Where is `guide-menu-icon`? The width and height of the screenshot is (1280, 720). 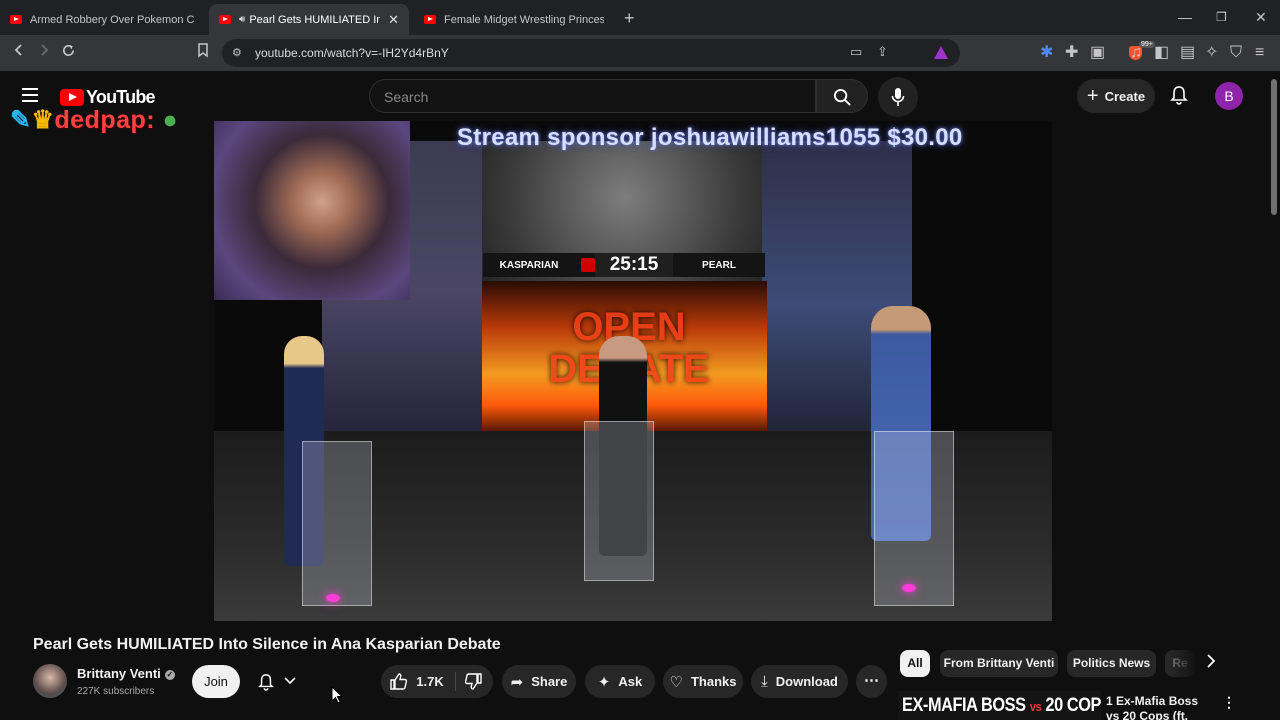
guide-menu-icon is located at coordinates (30, 95).